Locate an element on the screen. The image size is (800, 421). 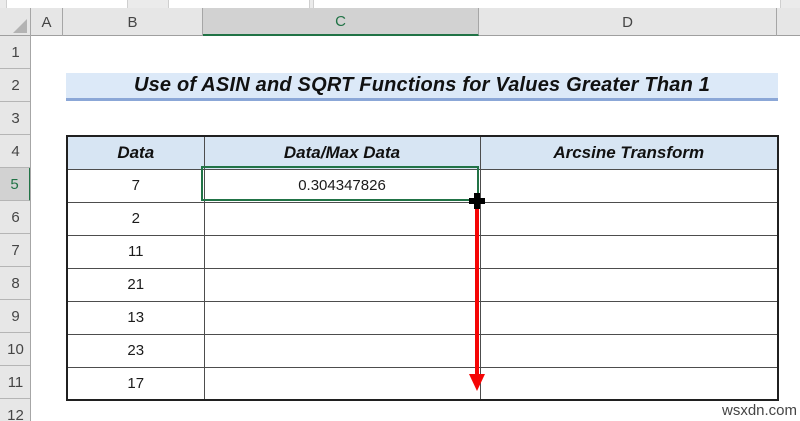
table-row: 7 0.304347826 is located at coordinates (422, 185).